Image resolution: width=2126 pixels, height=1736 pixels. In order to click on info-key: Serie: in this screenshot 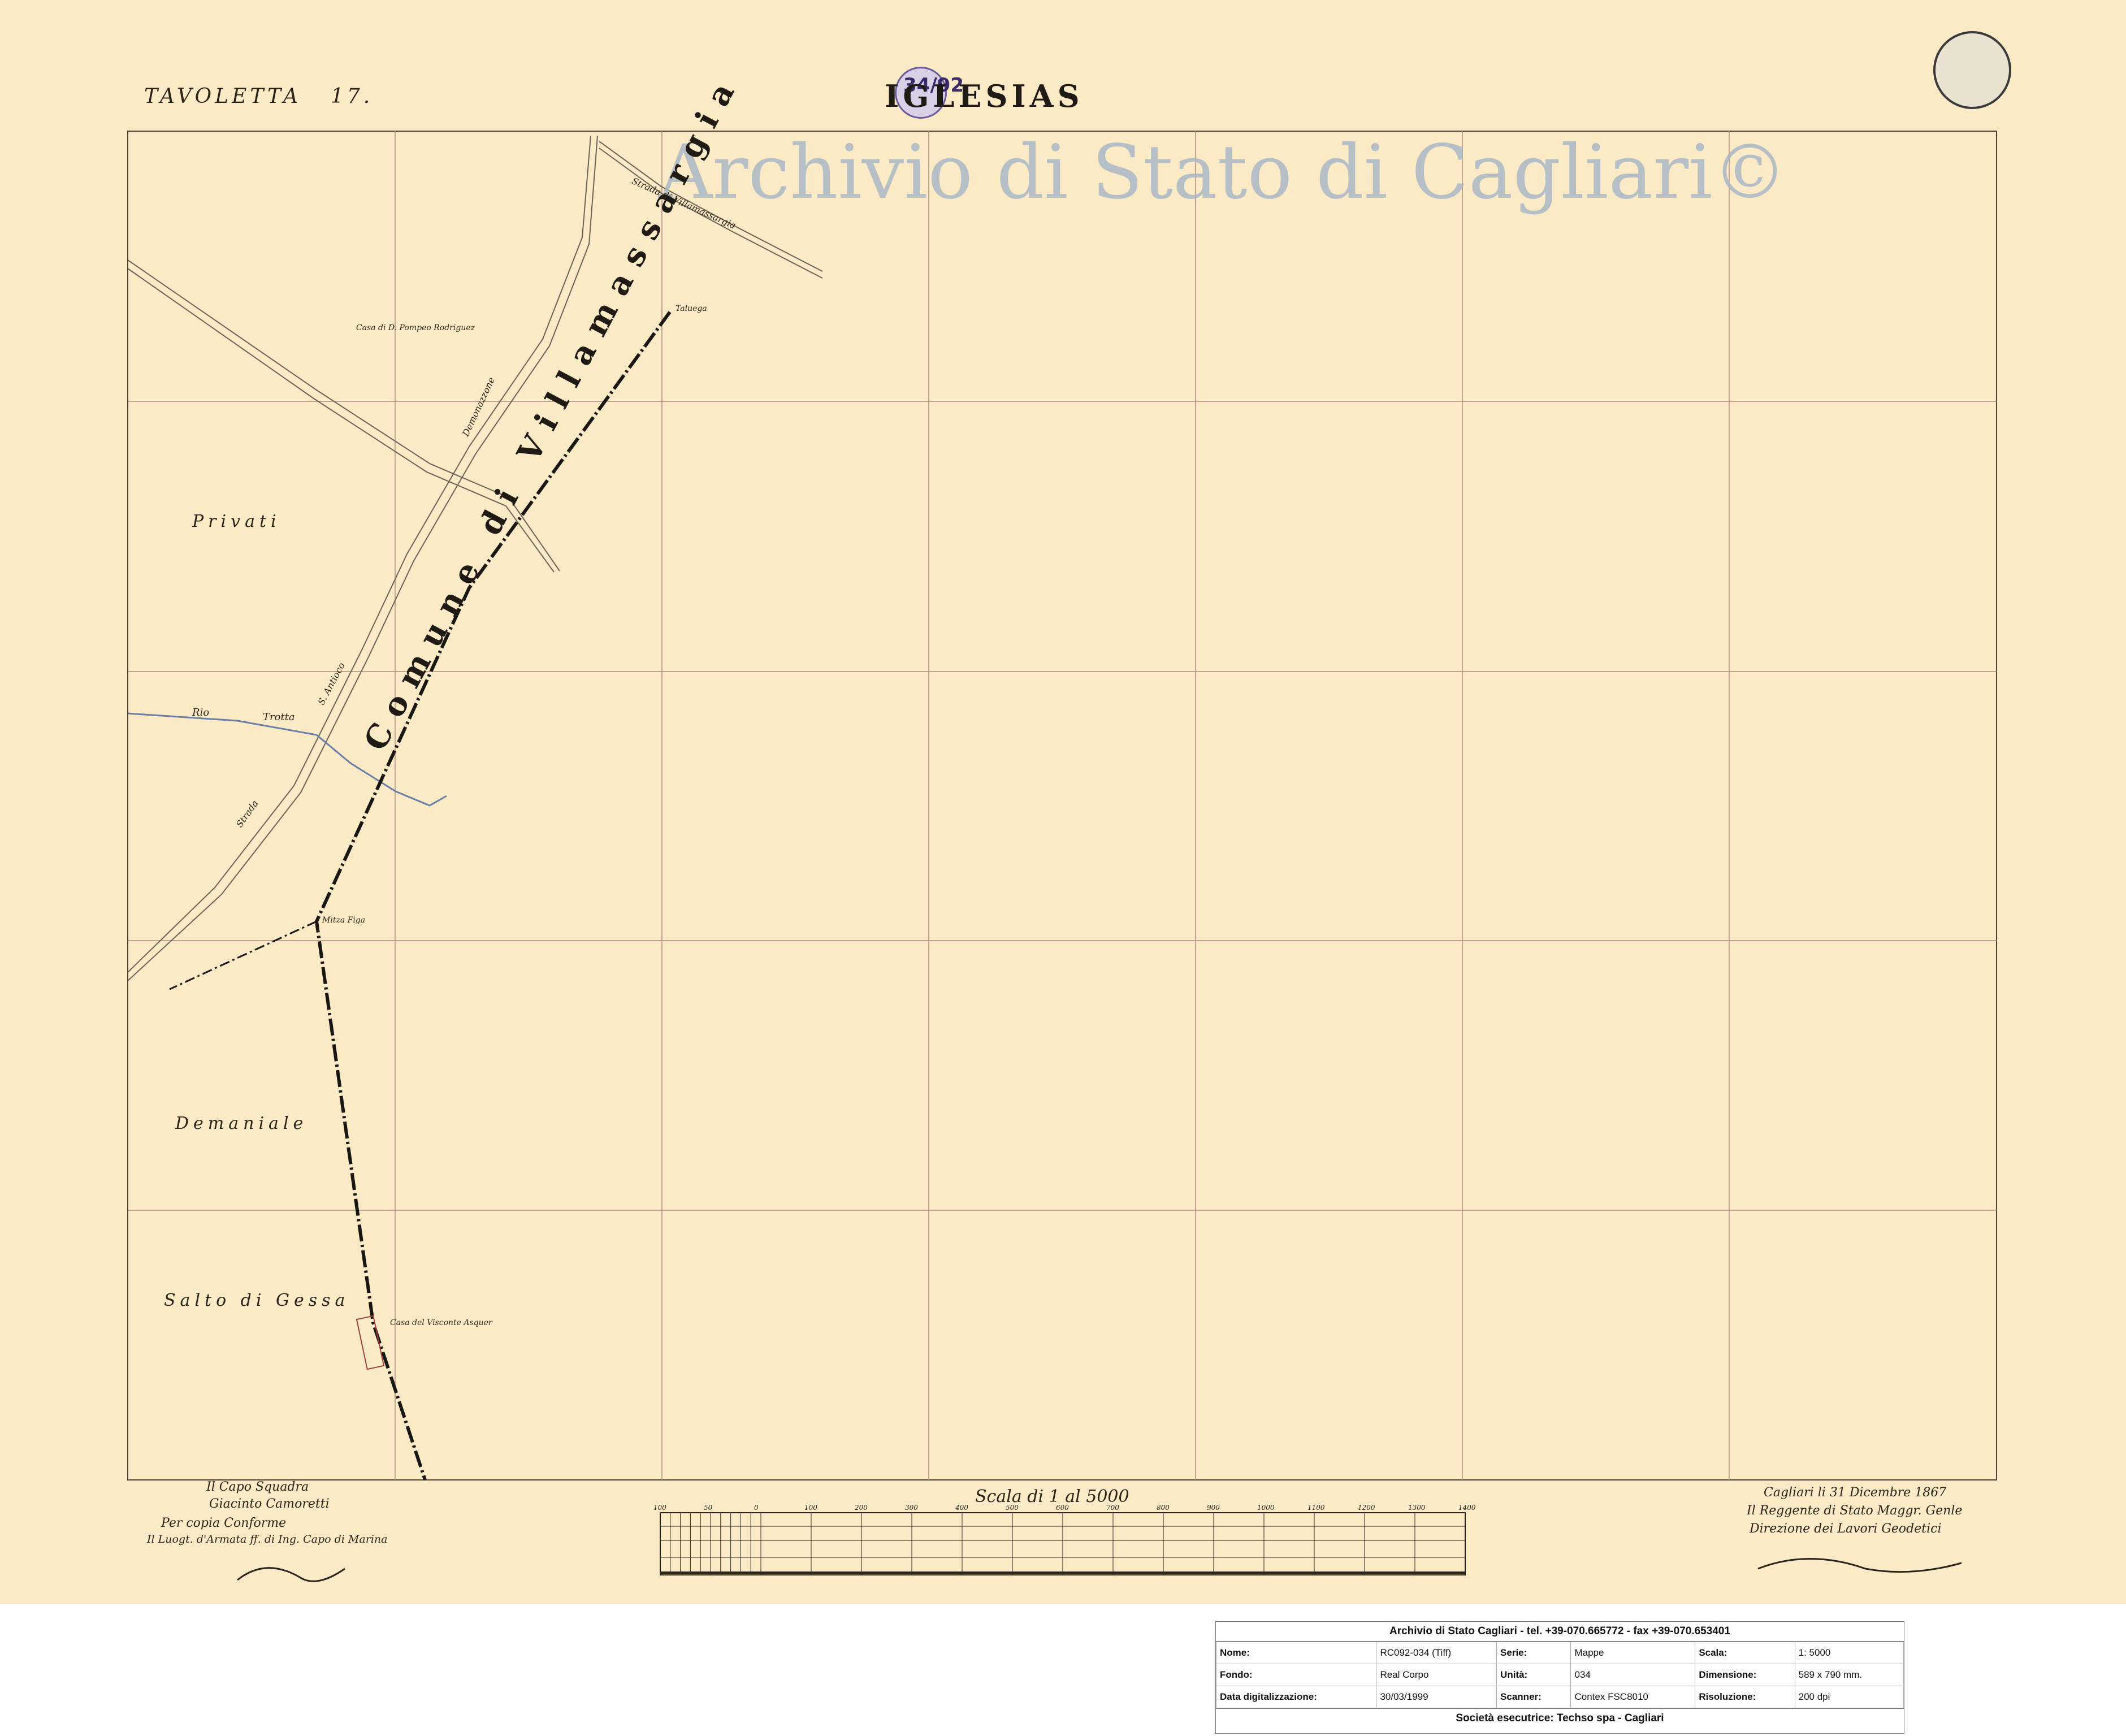, I will do `click(1533, 1653)`.